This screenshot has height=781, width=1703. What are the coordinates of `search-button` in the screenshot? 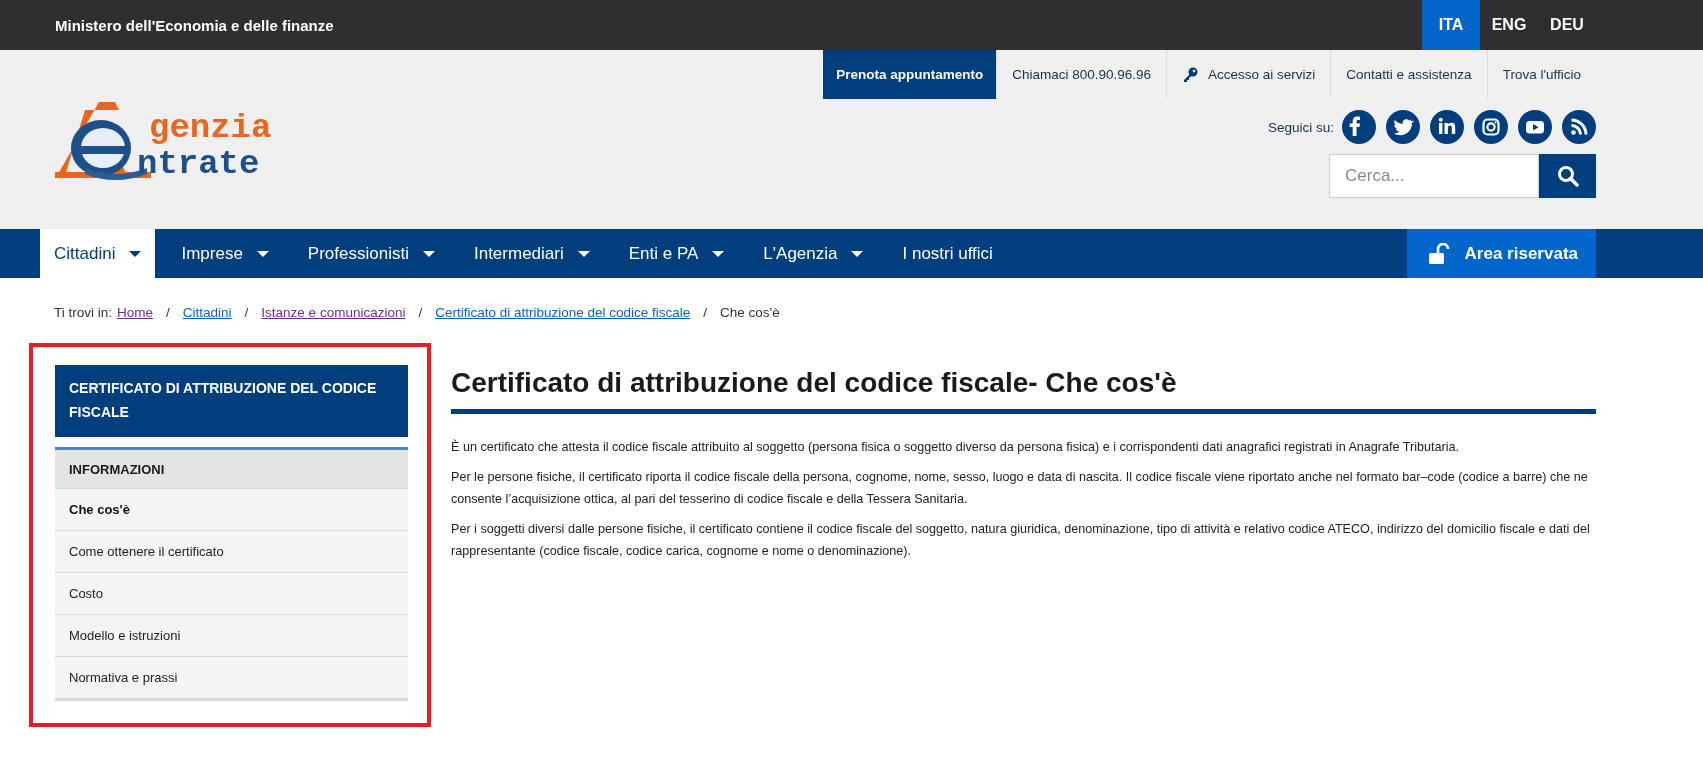 It's located at (1567, 176).